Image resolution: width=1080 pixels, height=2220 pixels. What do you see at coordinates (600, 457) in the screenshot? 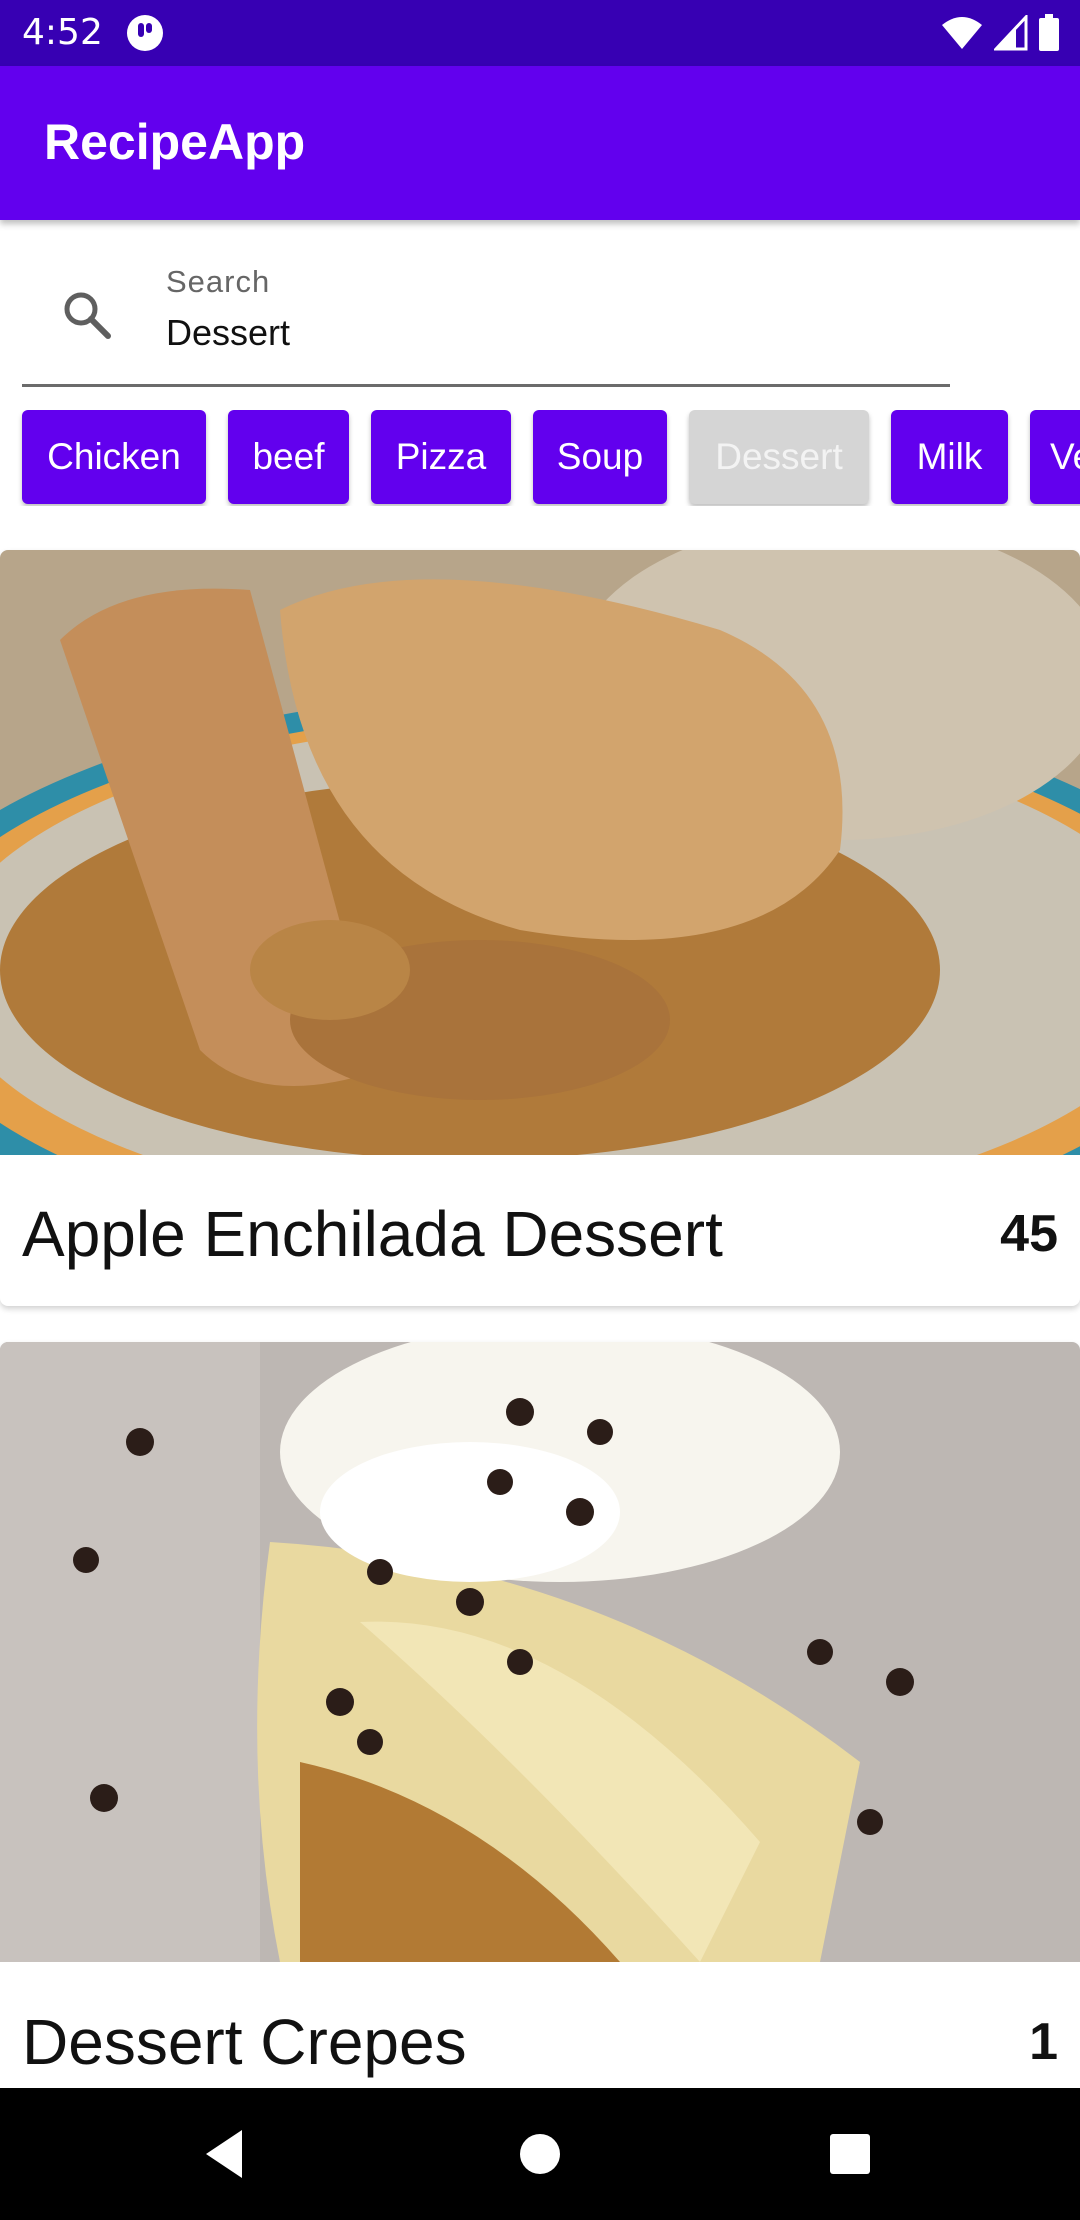
I see `chip-soup: Soup` at bounding box center [600, 457].